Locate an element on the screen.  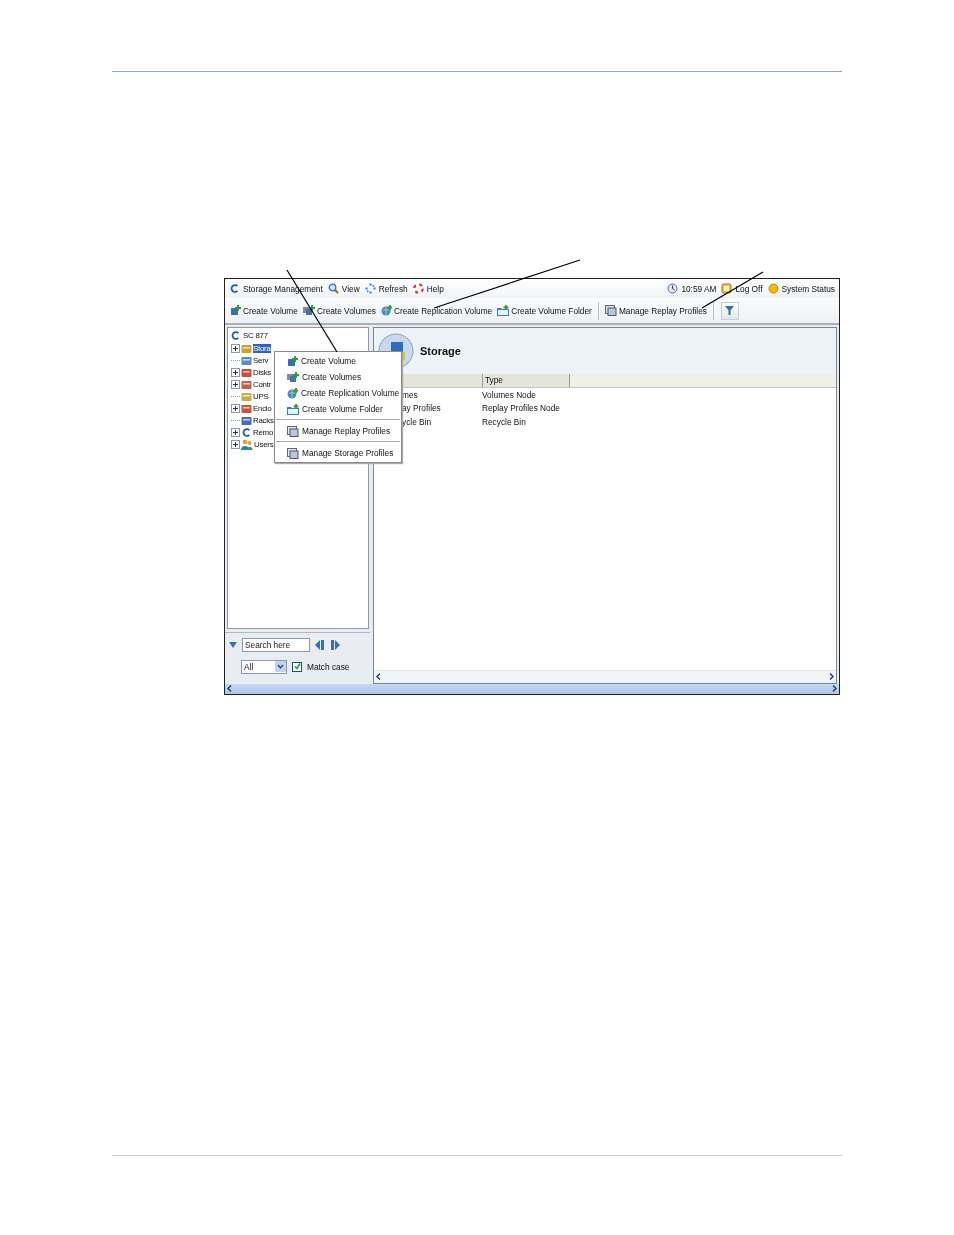
next-icon is located at coordinates (335, 644).